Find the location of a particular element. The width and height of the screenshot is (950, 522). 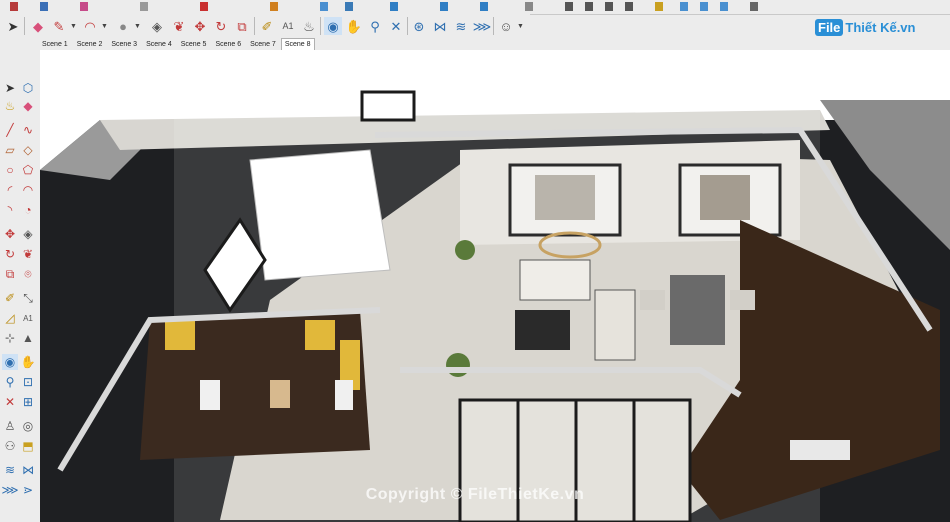

account-icon: ☺ is located at coordinates (506, 26).